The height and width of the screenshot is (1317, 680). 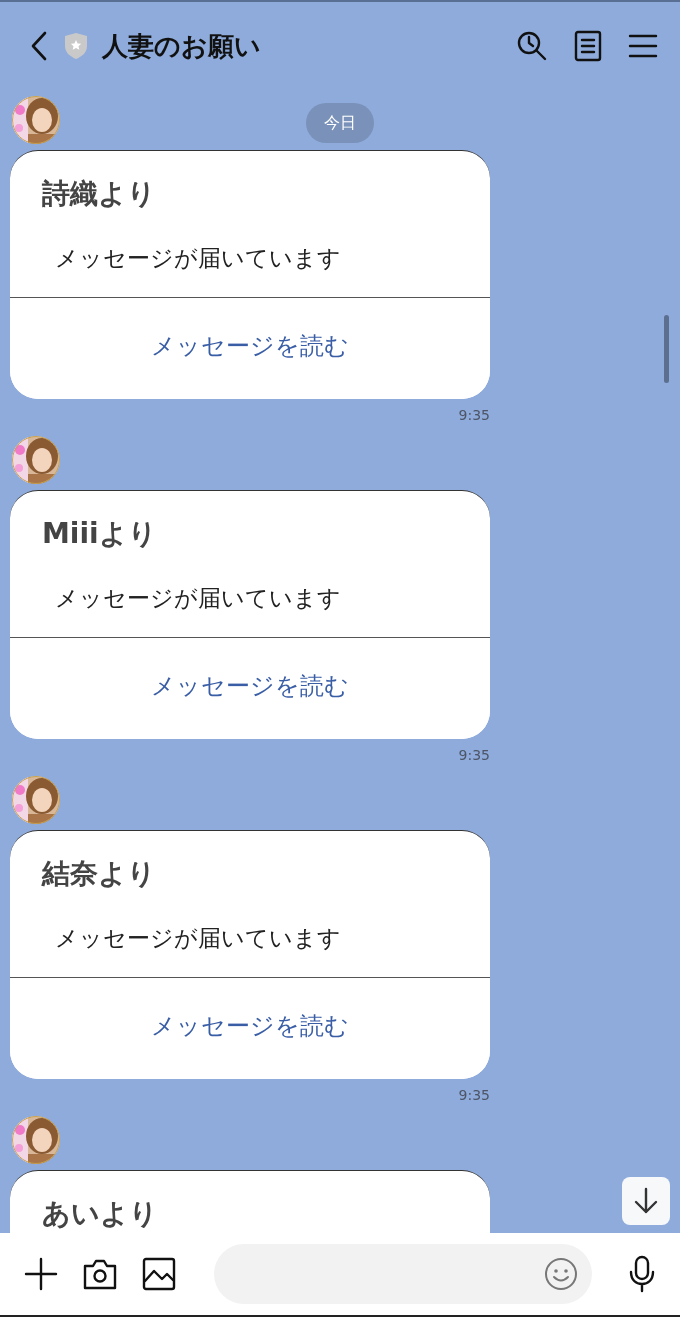 I want to click on scroll-down-button, so click(x=646, y=1201).